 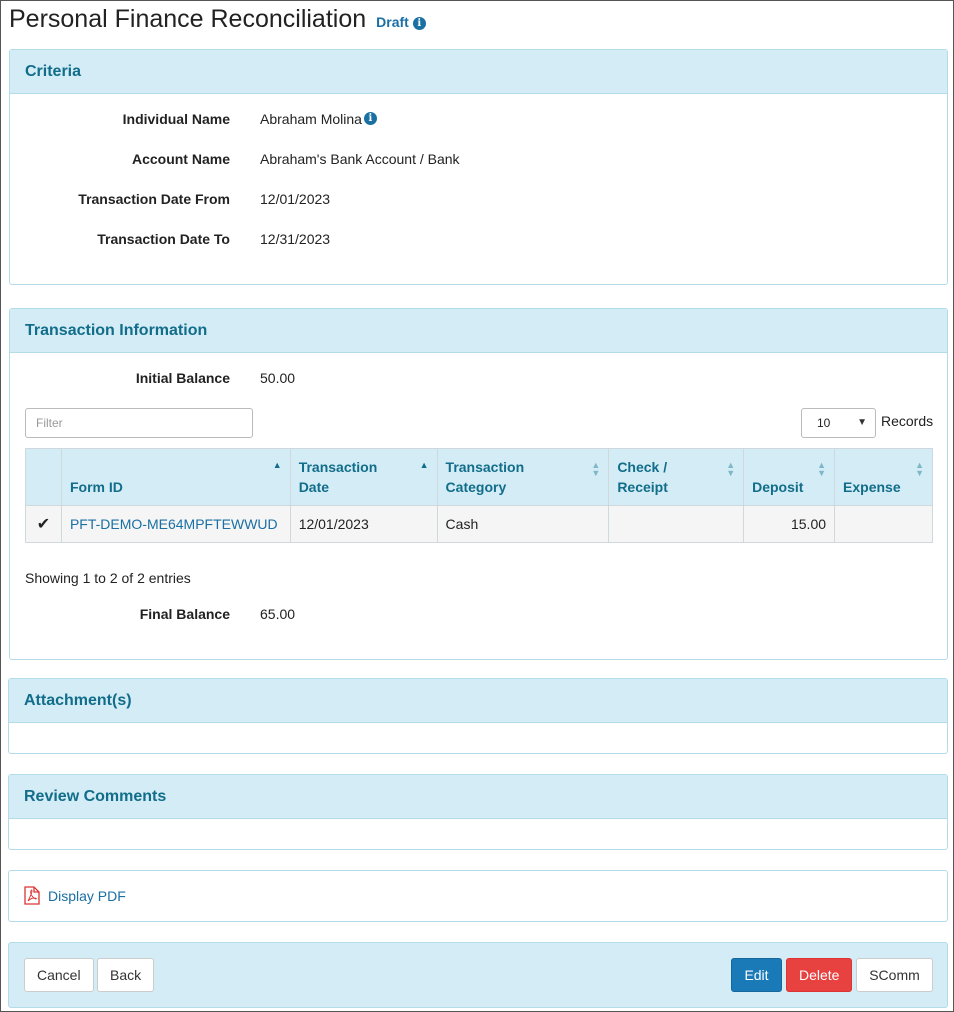 I want to click on column-header-expense: Expense ▲ ▼, so click(x=883, y=477).